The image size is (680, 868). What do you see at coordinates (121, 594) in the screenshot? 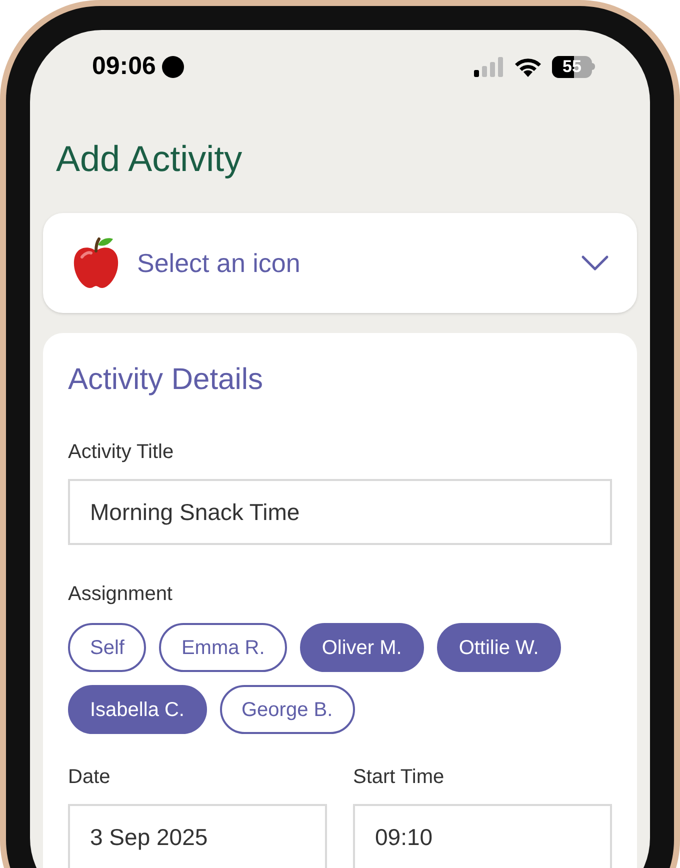
I see `field-label: Assignment` at bounding box center [121, 594].